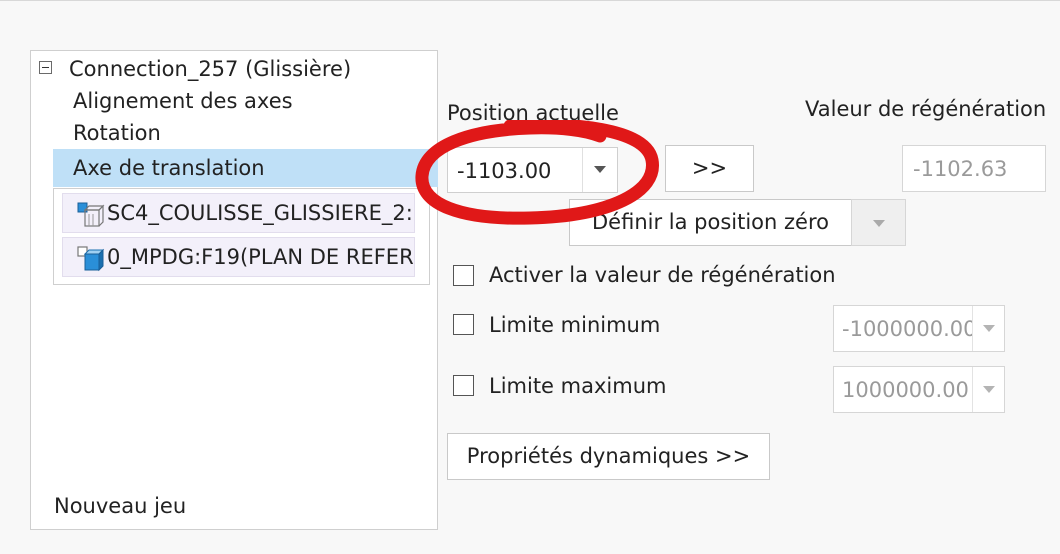 The height and width of the screenshot is (554, 1060). I want to click on max-limit-value: 1000000.00, so click(905, 390).